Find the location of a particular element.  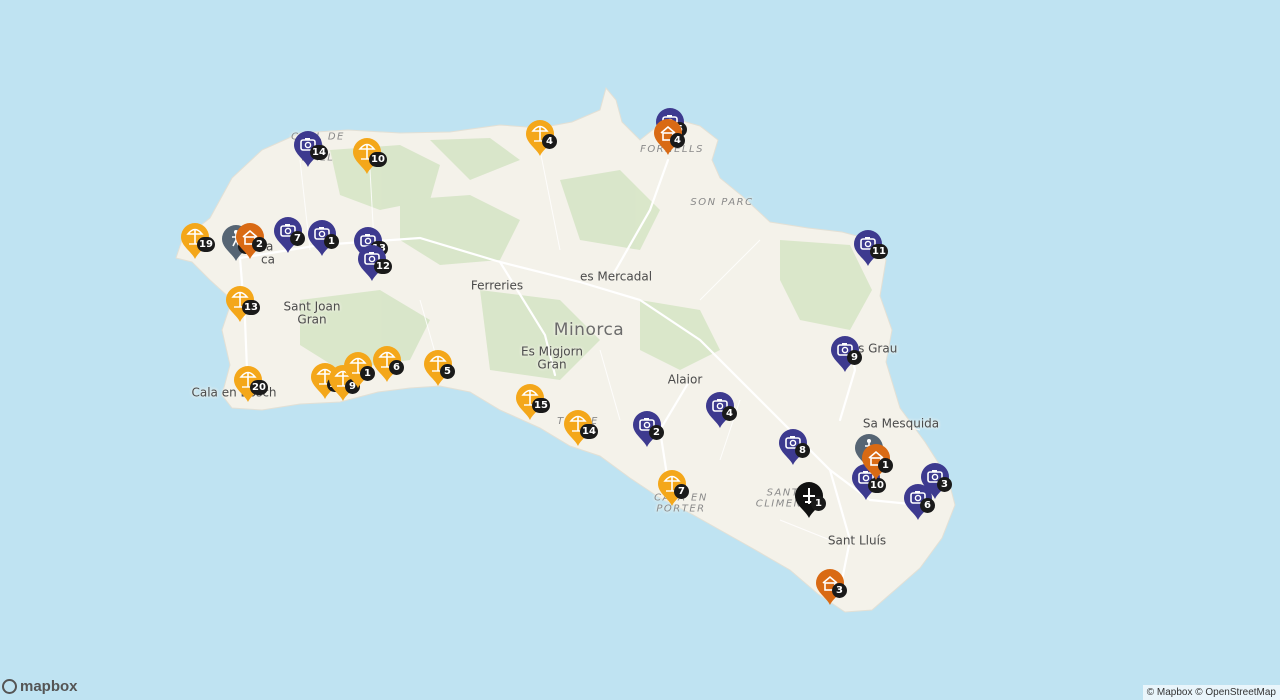

photo-marker: 4 is located at coordinates (721, 410).